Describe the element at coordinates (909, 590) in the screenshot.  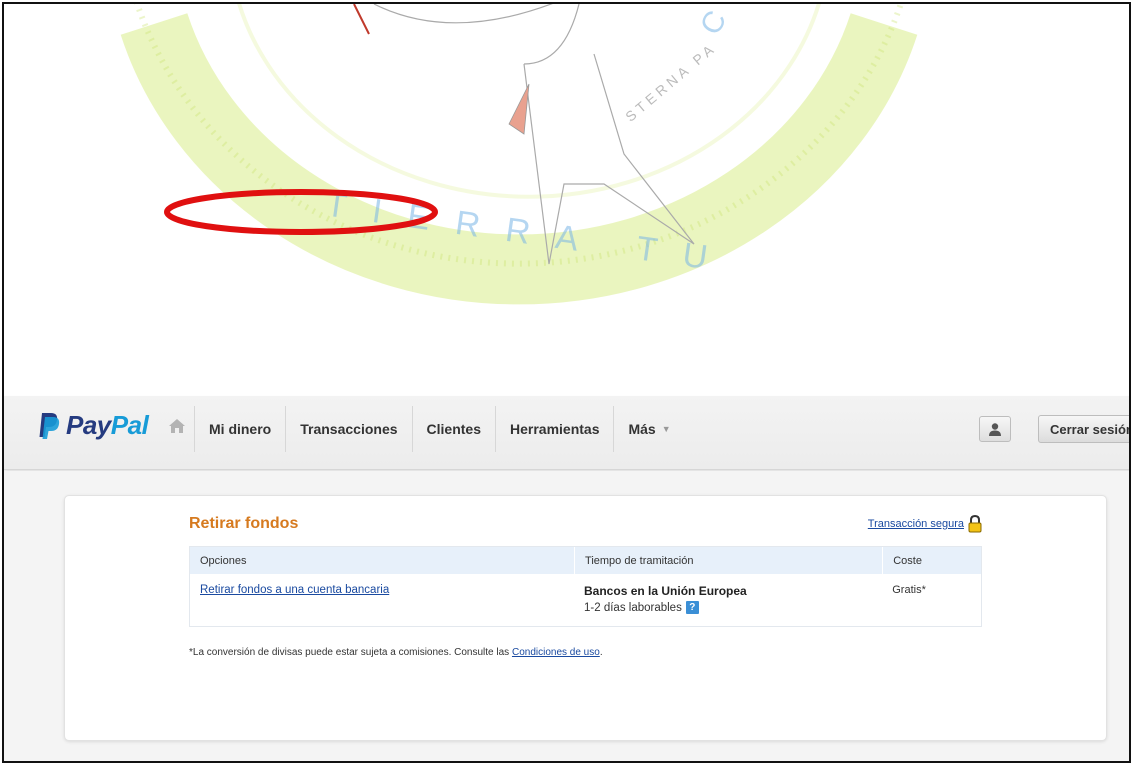
I see `cost-value: Gratis*` at that location.